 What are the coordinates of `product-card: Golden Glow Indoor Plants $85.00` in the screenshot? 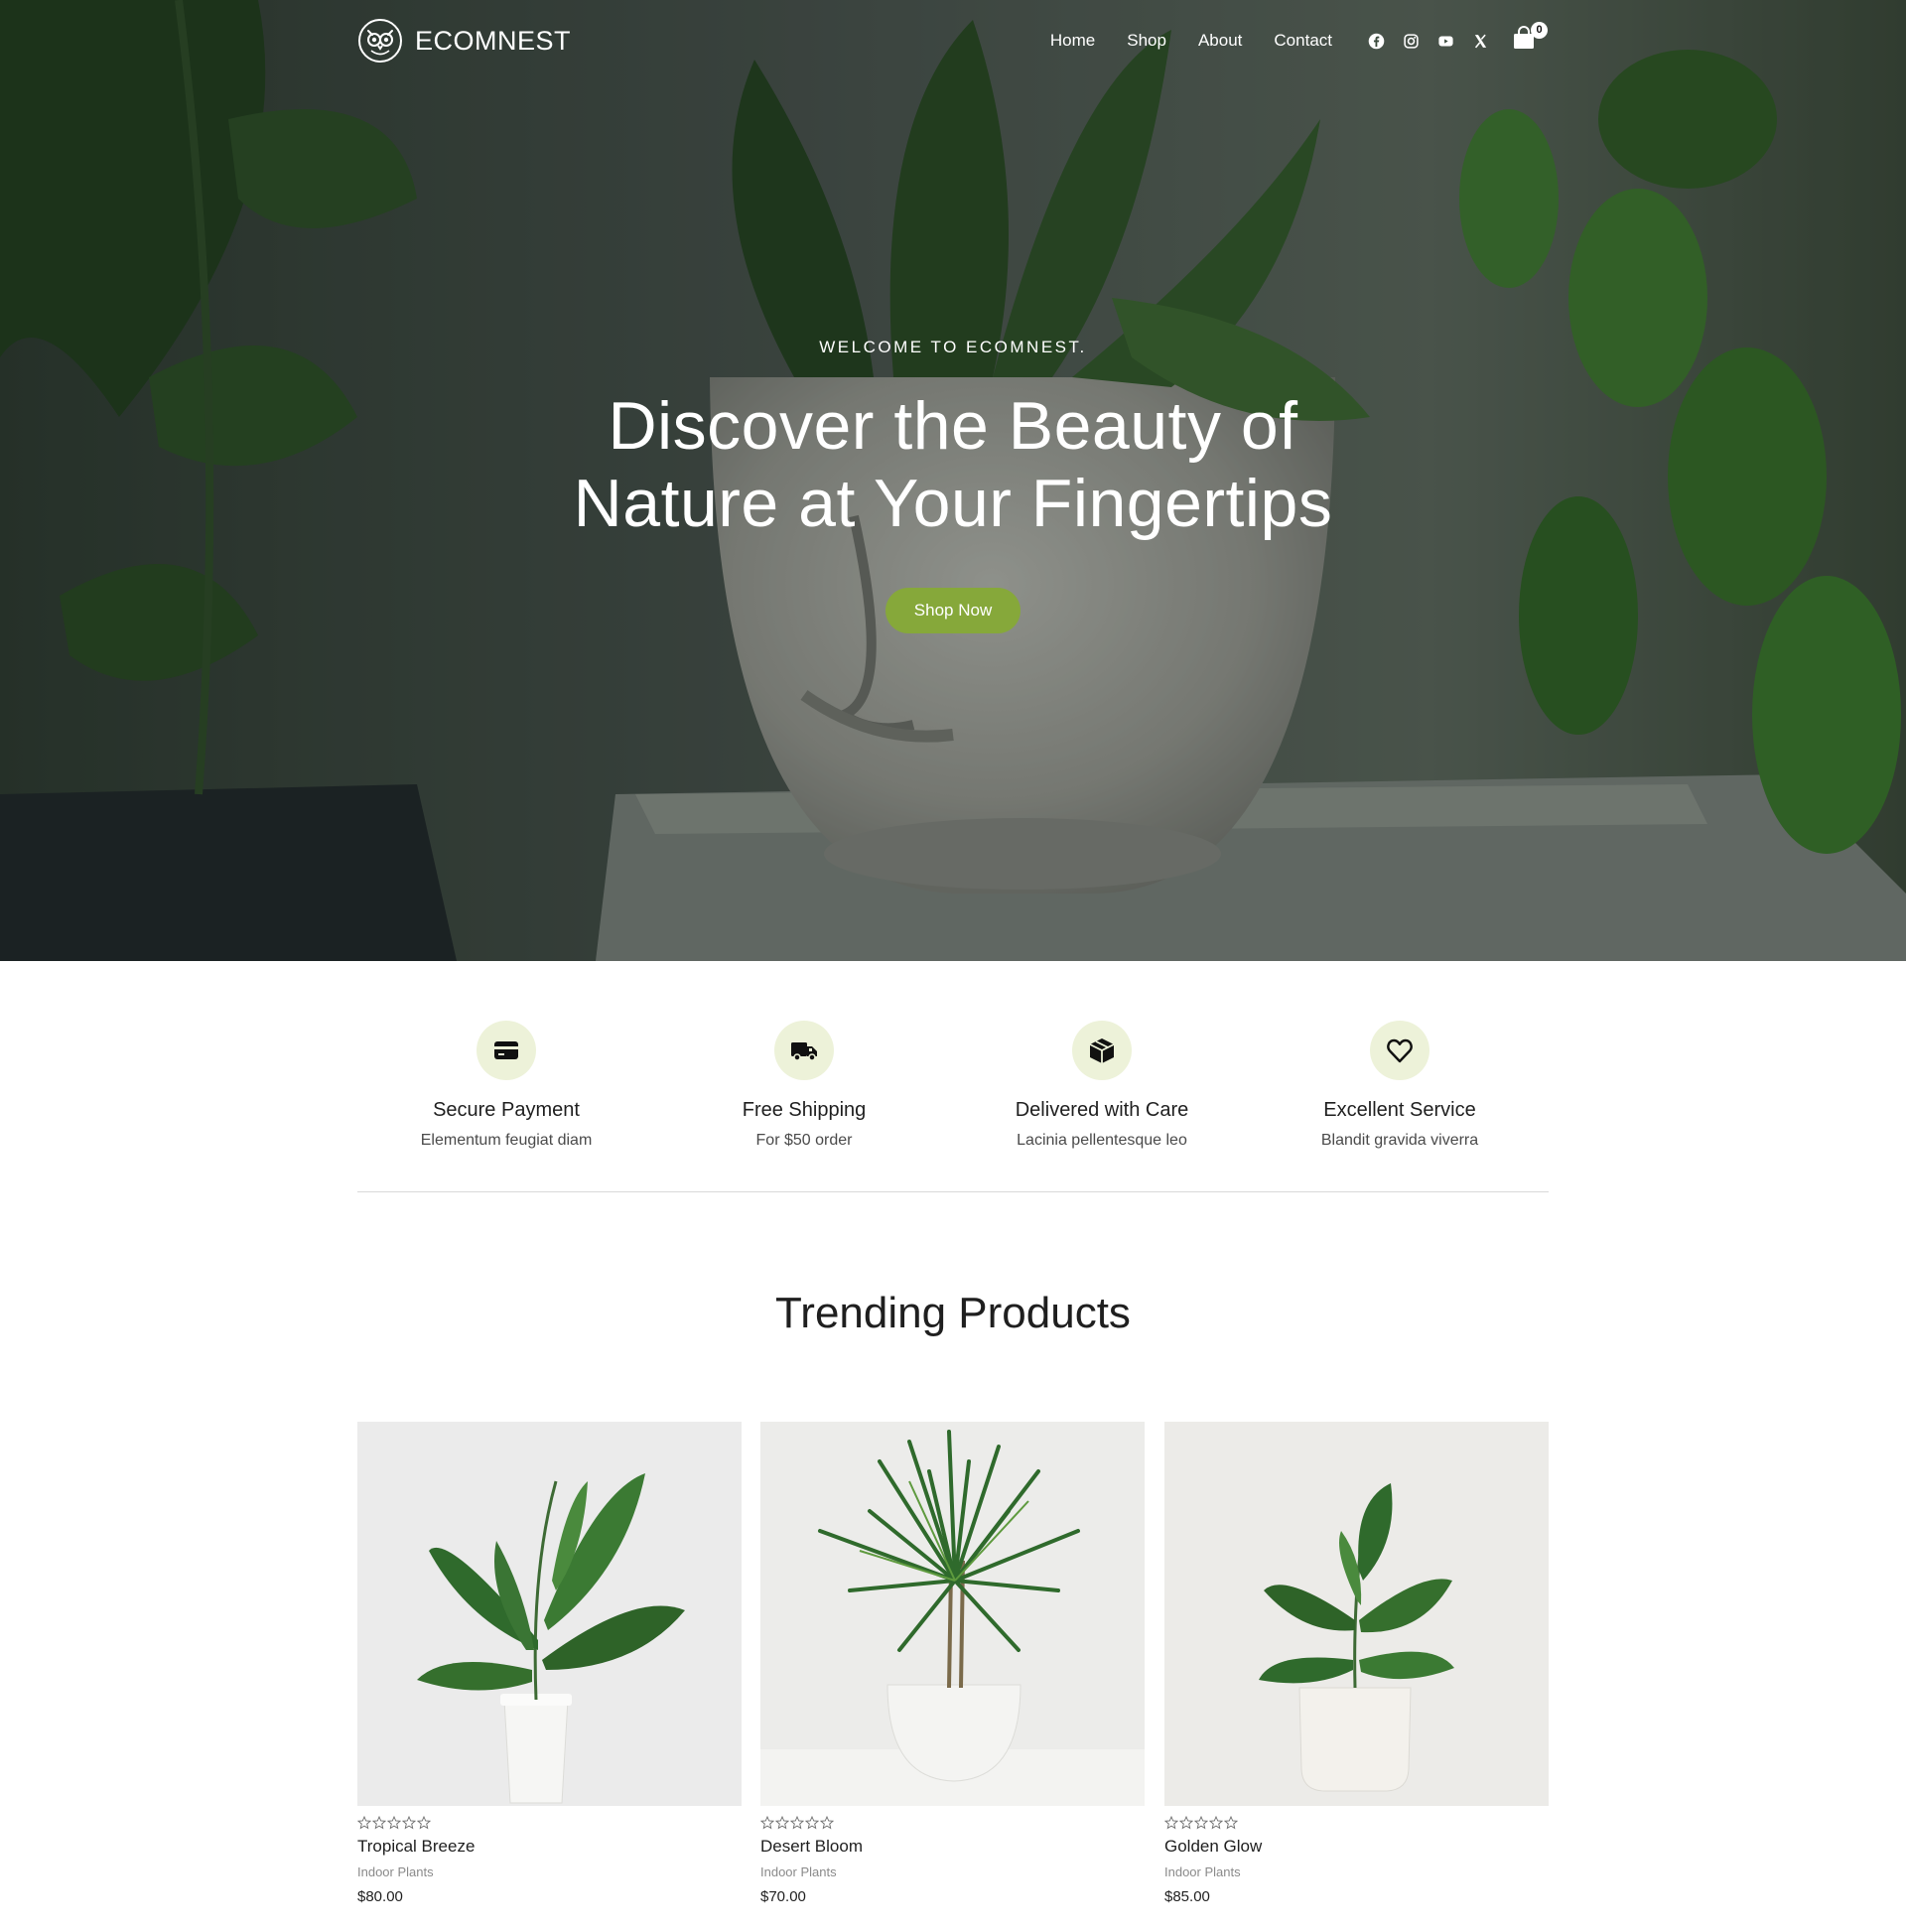 It's located at (1356, 1664).